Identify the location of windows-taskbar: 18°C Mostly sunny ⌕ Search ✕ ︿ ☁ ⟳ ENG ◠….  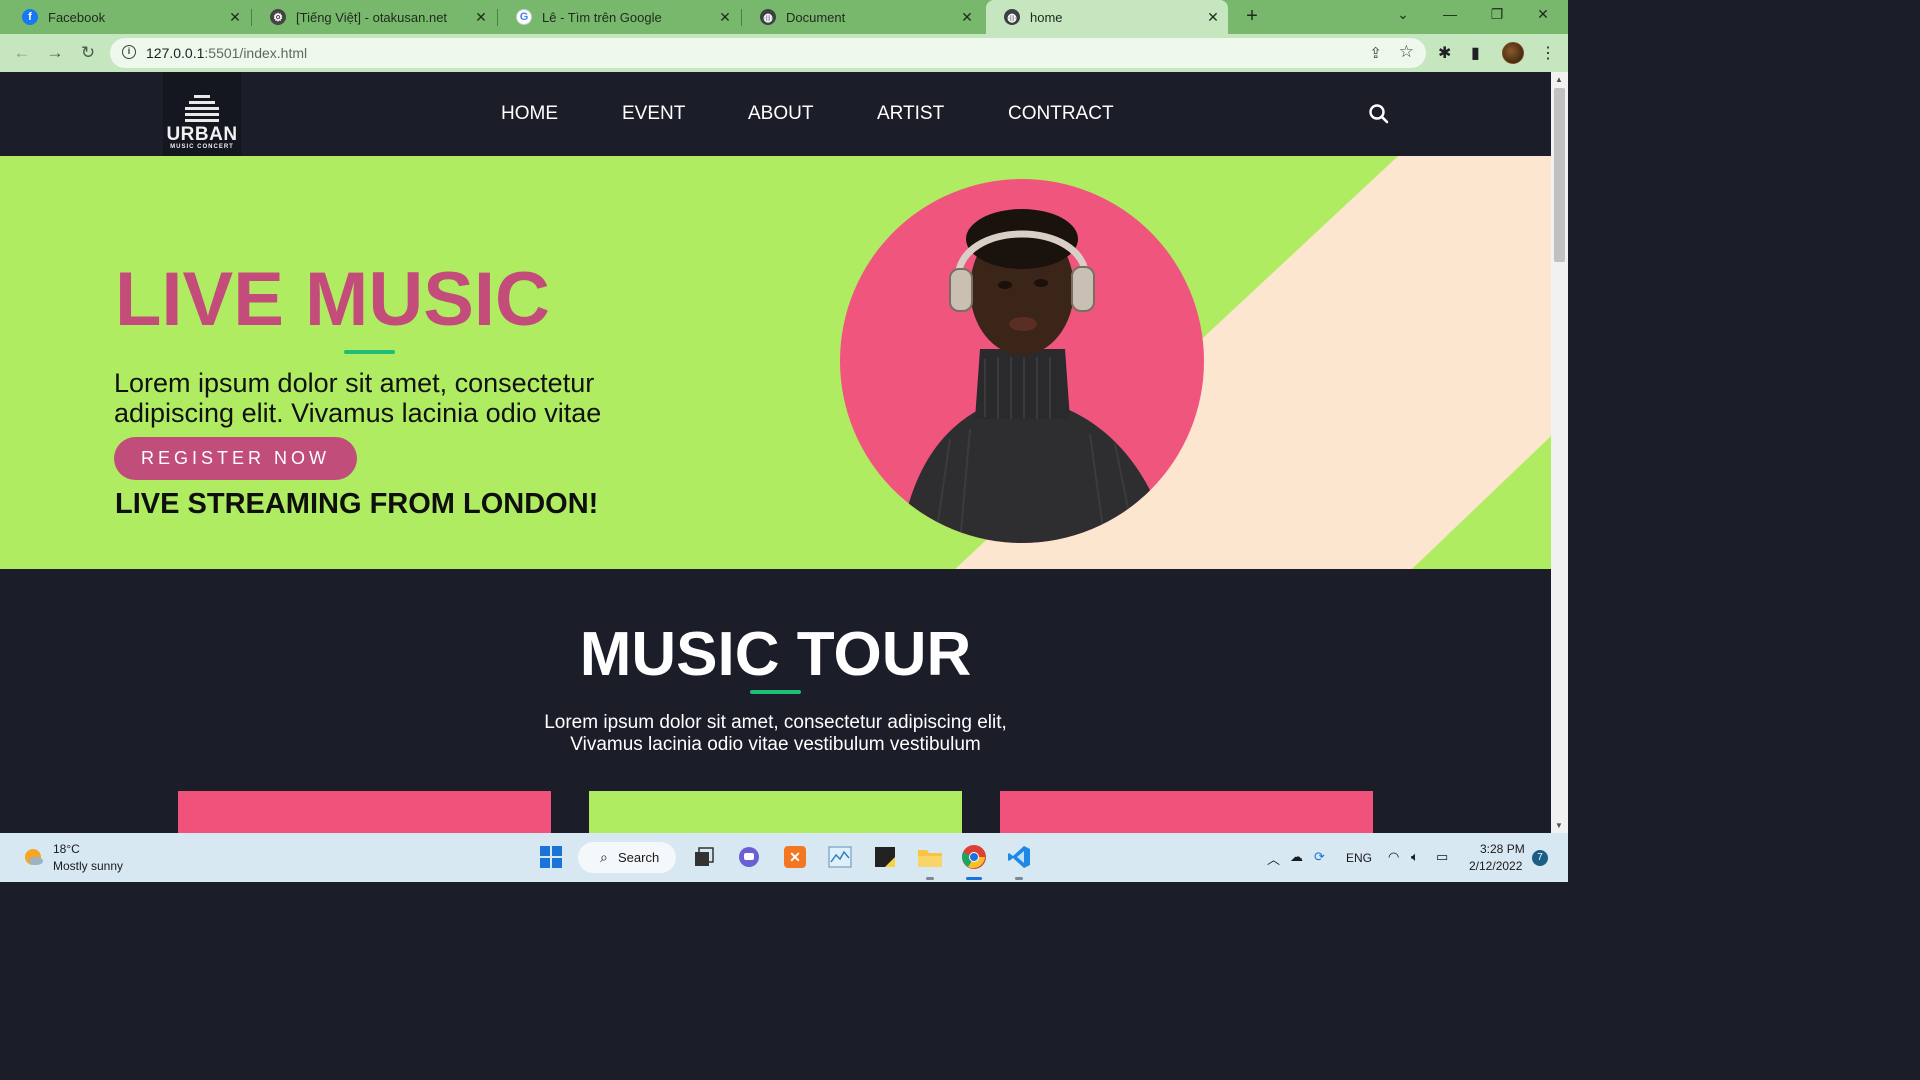
(784, 857).